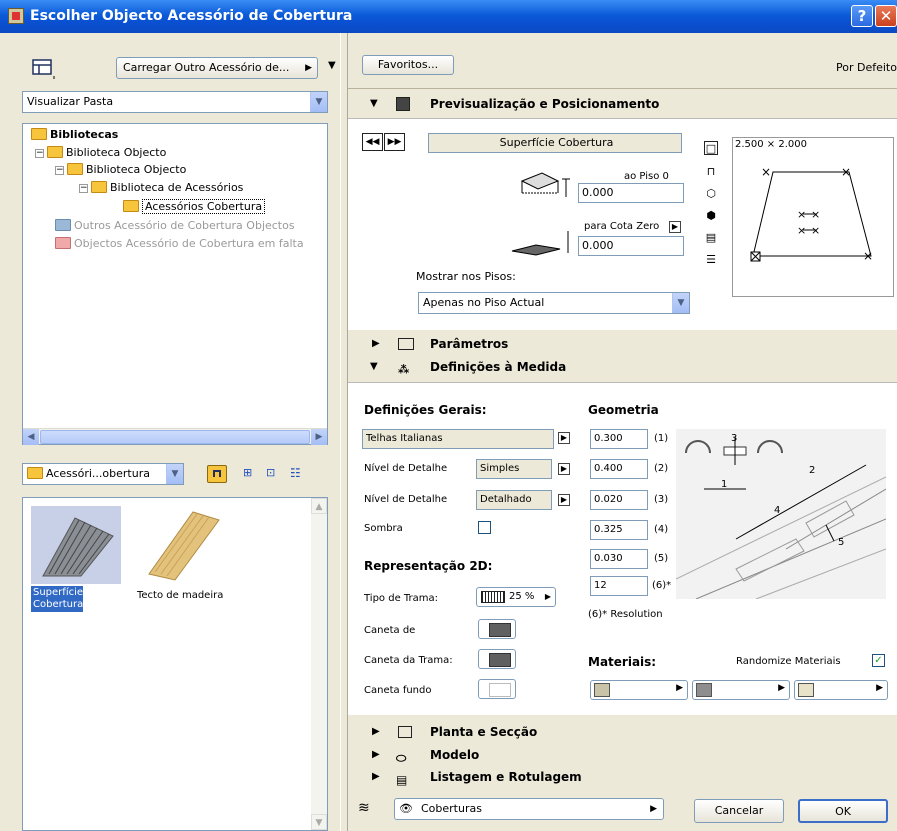 The height and width of the screenshot is (831, 897). What do you see at coordinates (455, 755) in the screenshot?
I see `section-title: Modelo` at bounding box center [455, 755].